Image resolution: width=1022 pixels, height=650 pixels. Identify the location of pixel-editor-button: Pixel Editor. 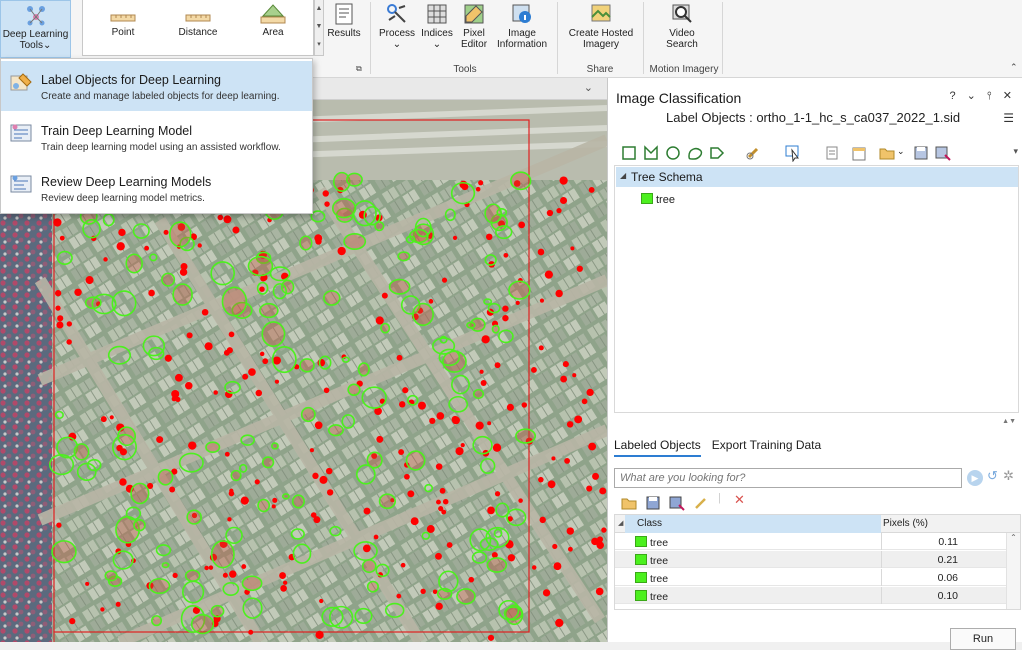
(474, 26).